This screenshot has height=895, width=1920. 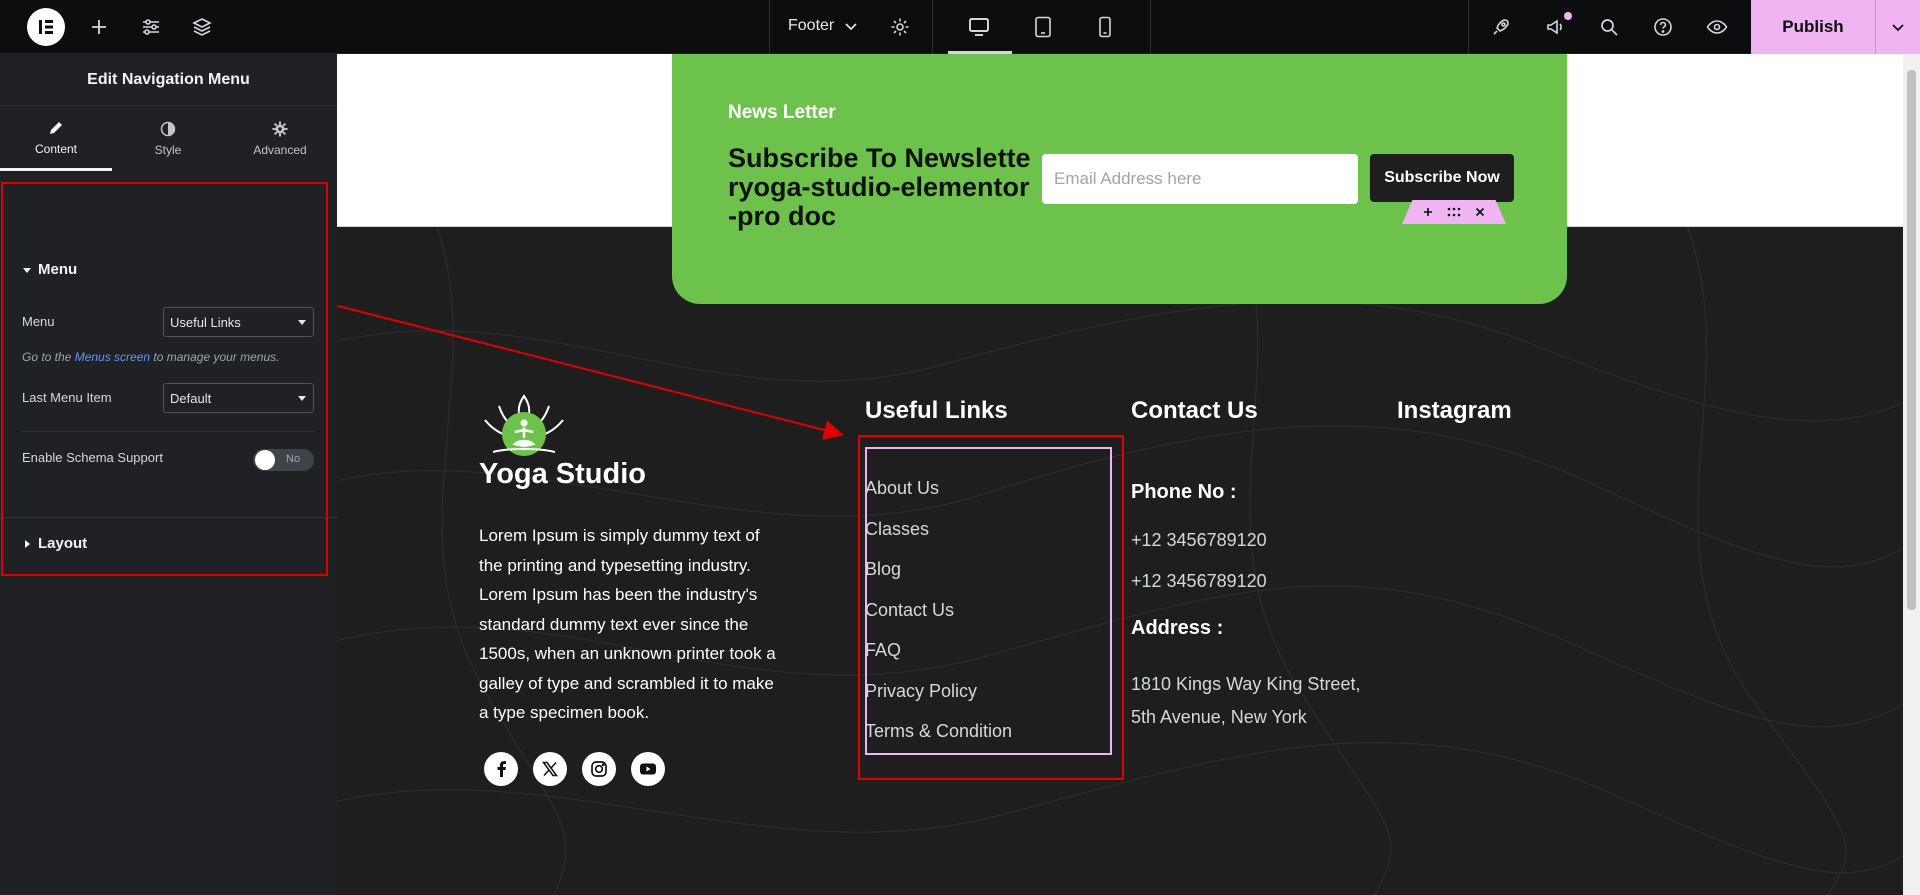 I want to click on mobile-view-icon, so click(x=1105, y=27).